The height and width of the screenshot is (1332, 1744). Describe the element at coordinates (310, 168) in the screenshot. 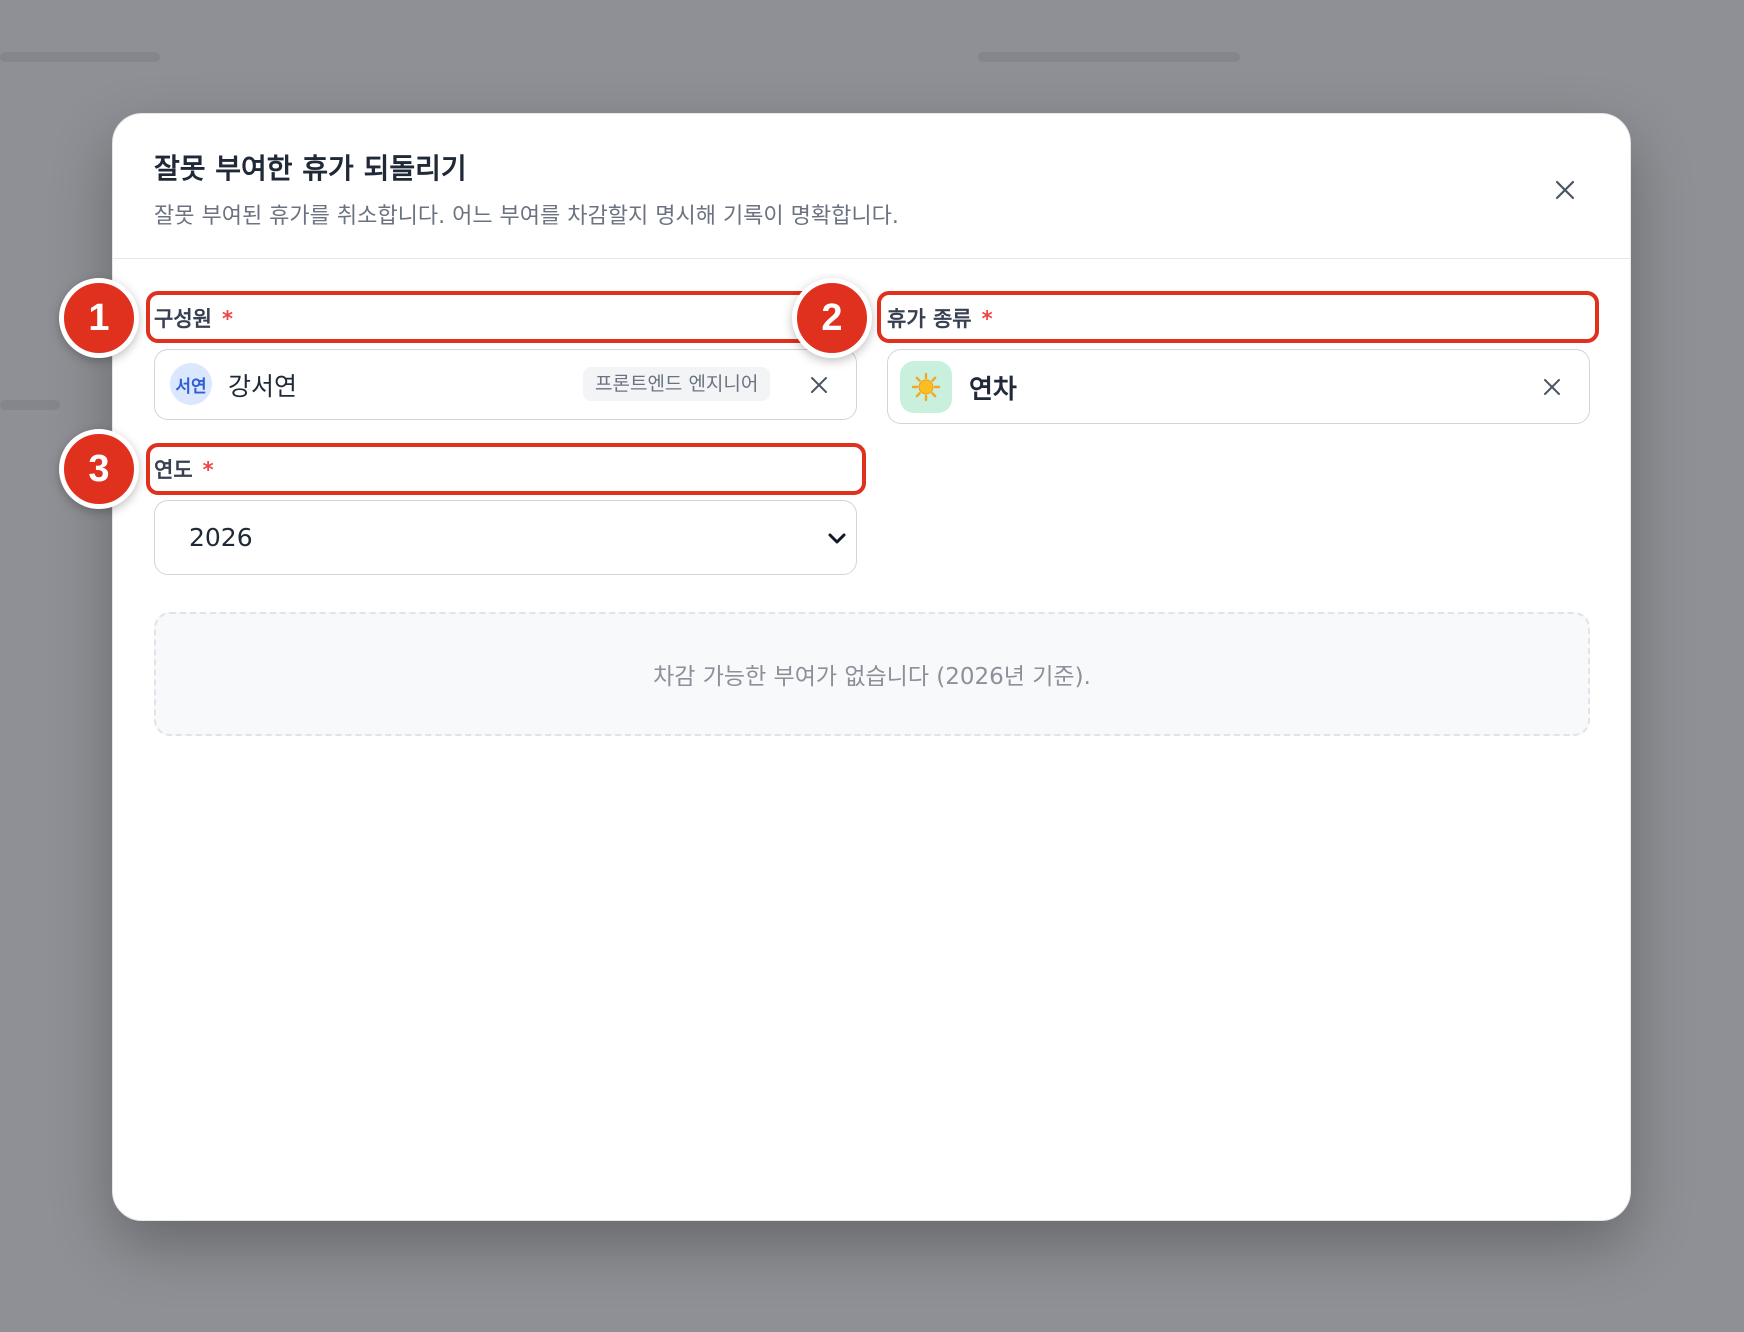

I see `dialog-title: 잘못 부여한 휴가 되돌리기` at that location.